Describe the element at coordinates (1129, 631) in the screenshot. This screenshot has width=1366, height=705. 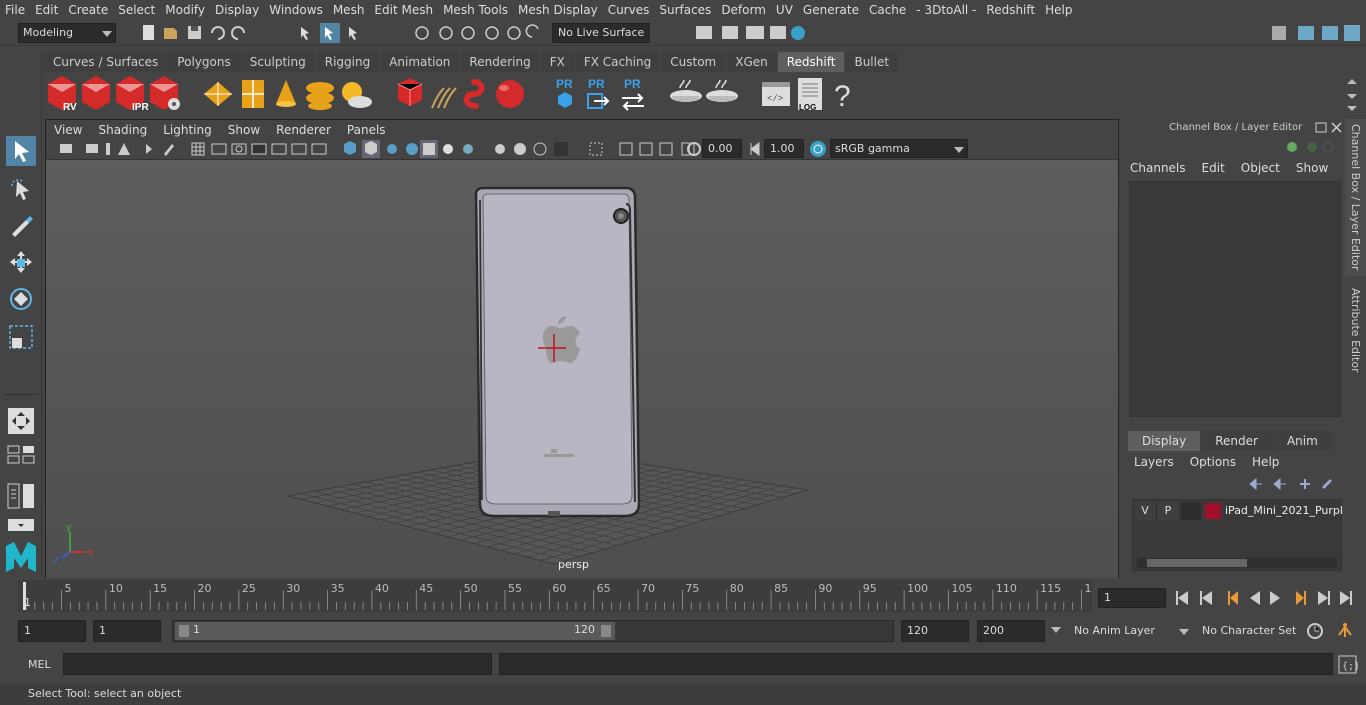
I see `anim-layer-dropdown: No Anim Layer` at that location.